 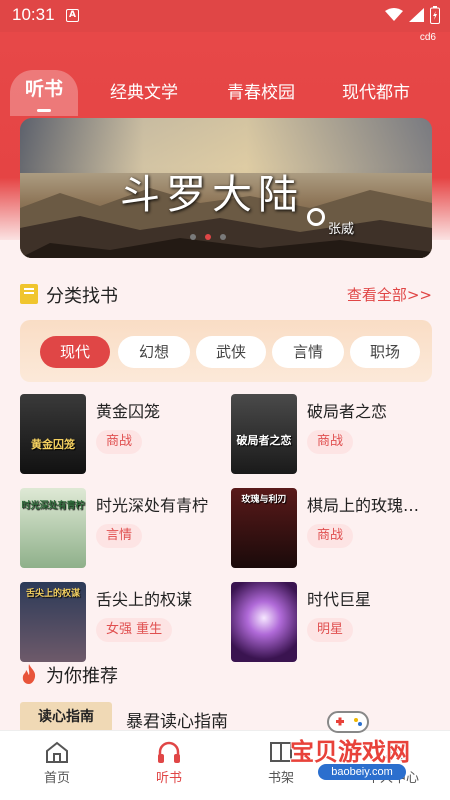 I want to click on book-title: 舌尖上的权谋, so click(x=144, y=599).